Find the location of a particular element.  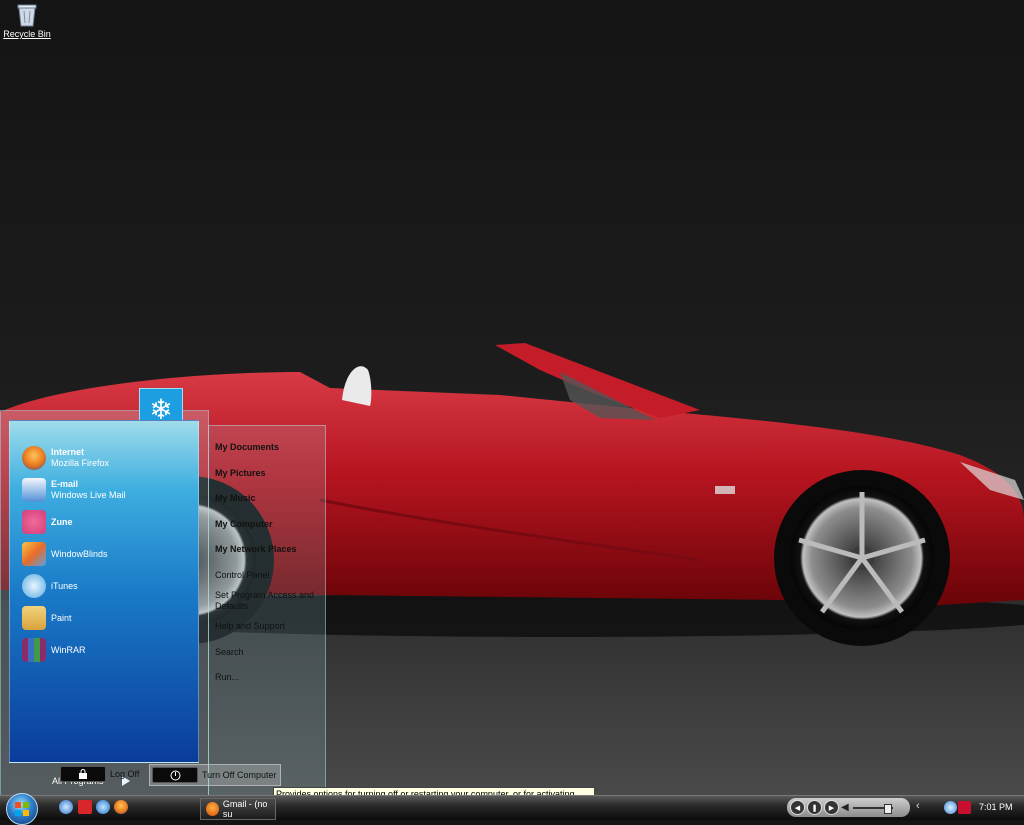

pinned-item-title: Internet is located at coordinates (68, 452).